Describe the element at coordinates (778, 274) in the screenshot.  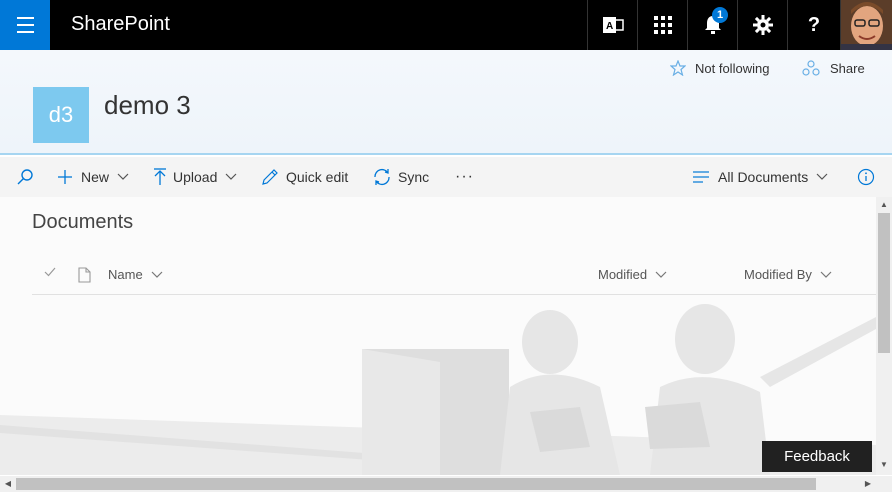
I see `modified-by-column-label: Modified By` at that location.